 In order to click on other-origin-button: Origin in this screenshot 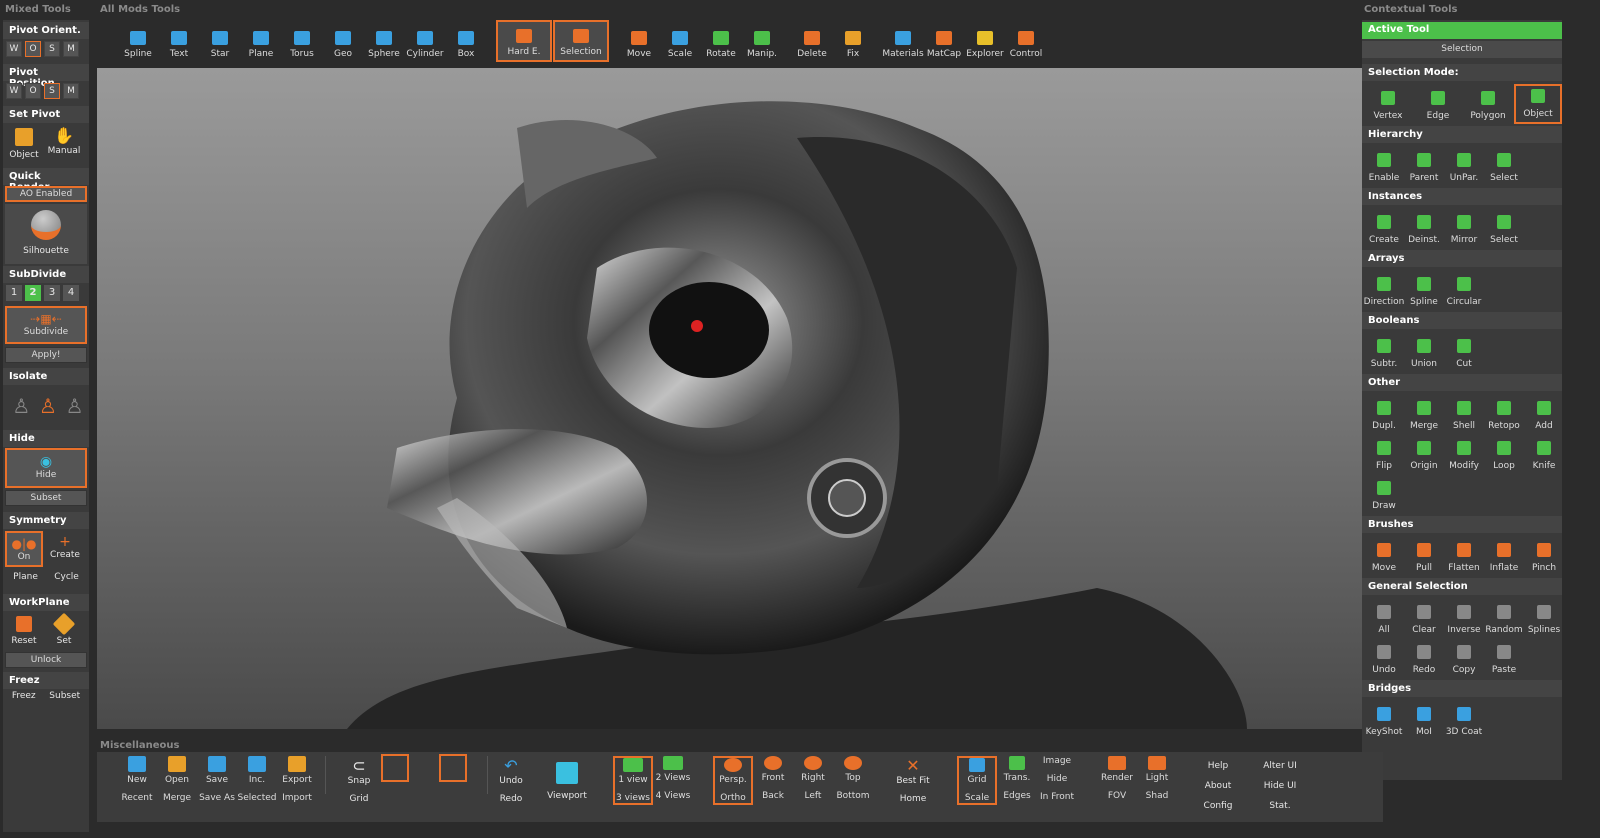, I will do `click(1424, 454)`.